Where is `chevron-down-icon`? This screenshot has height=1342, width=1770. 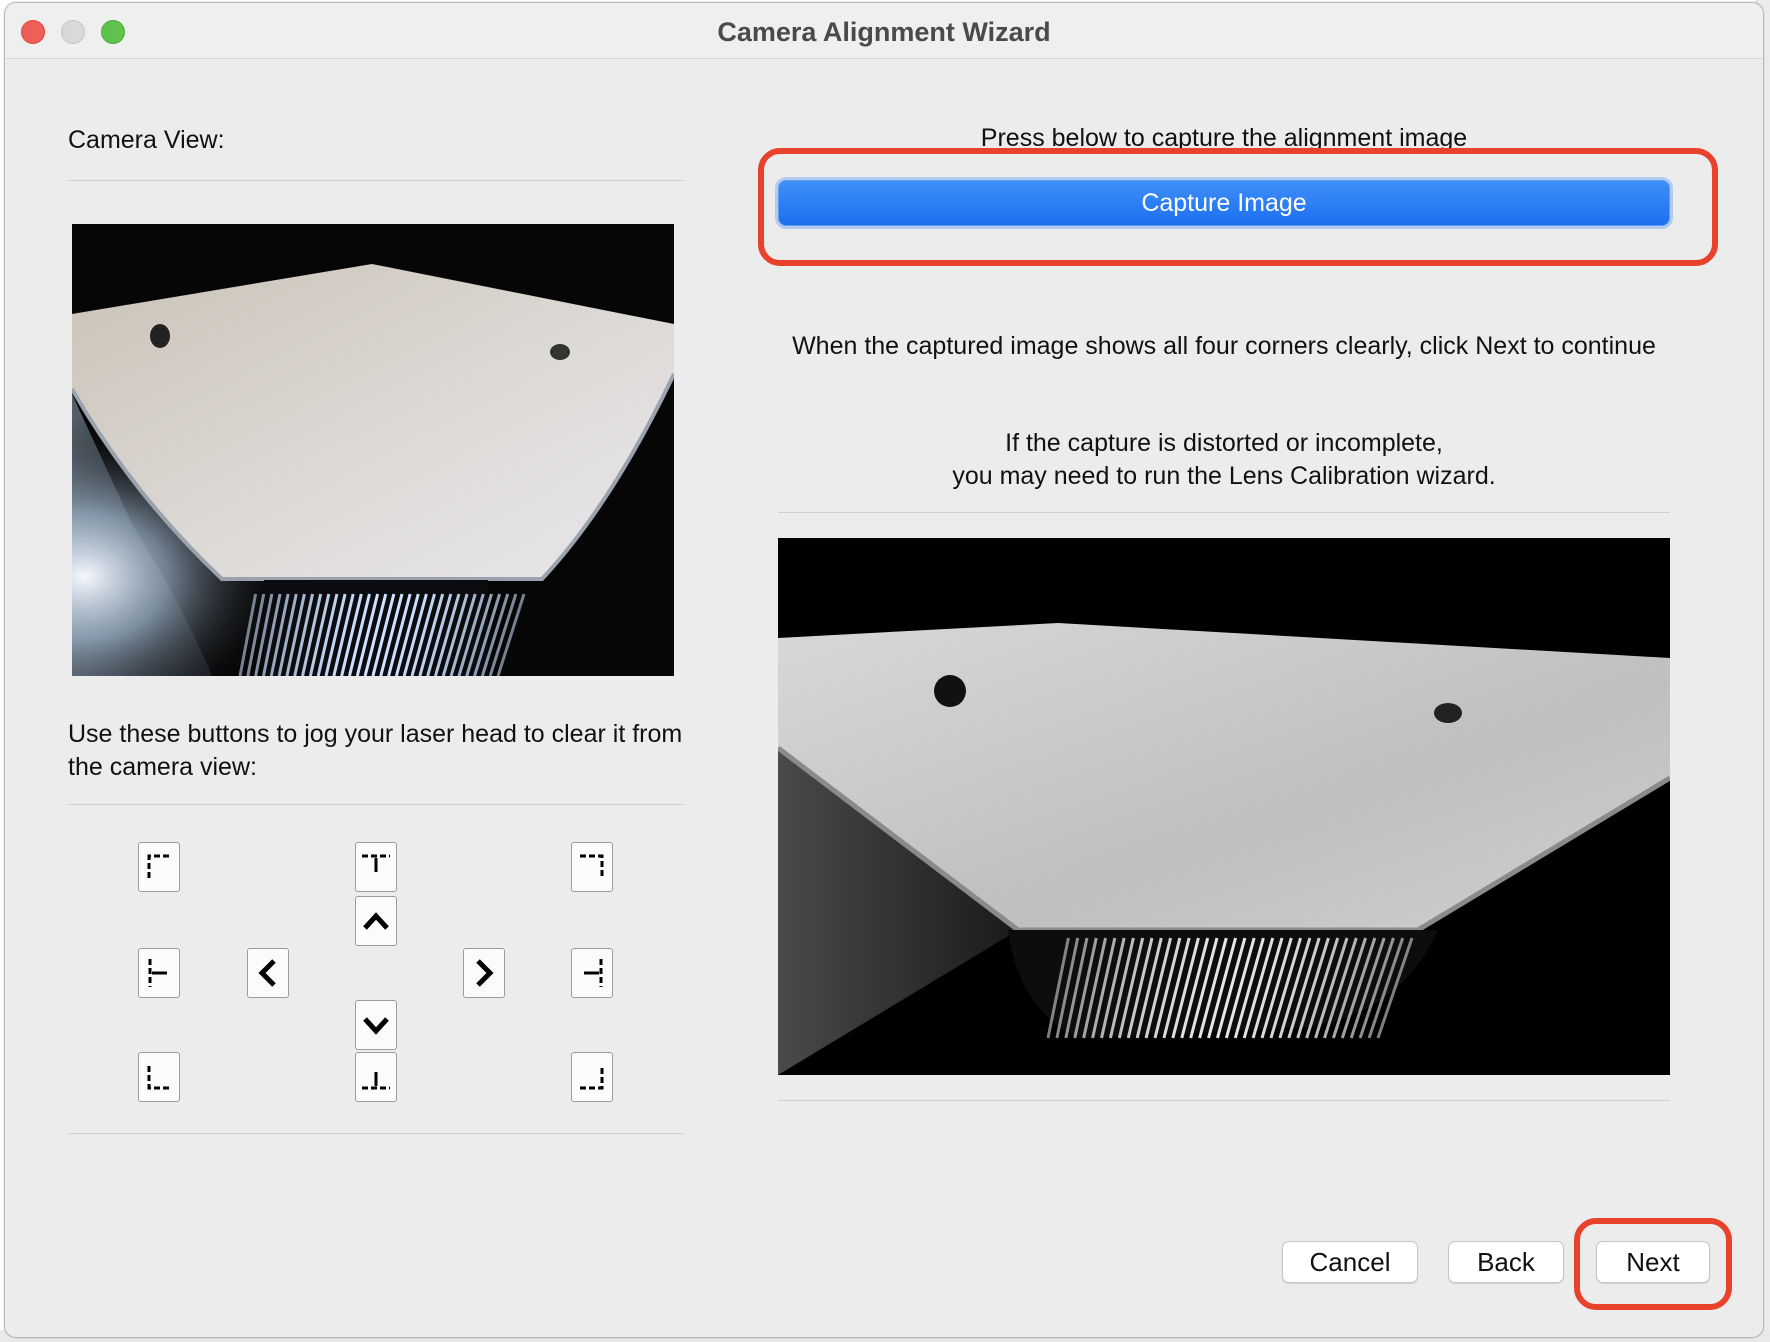
chevron-down-icon is located at coordinates (376, 1026).